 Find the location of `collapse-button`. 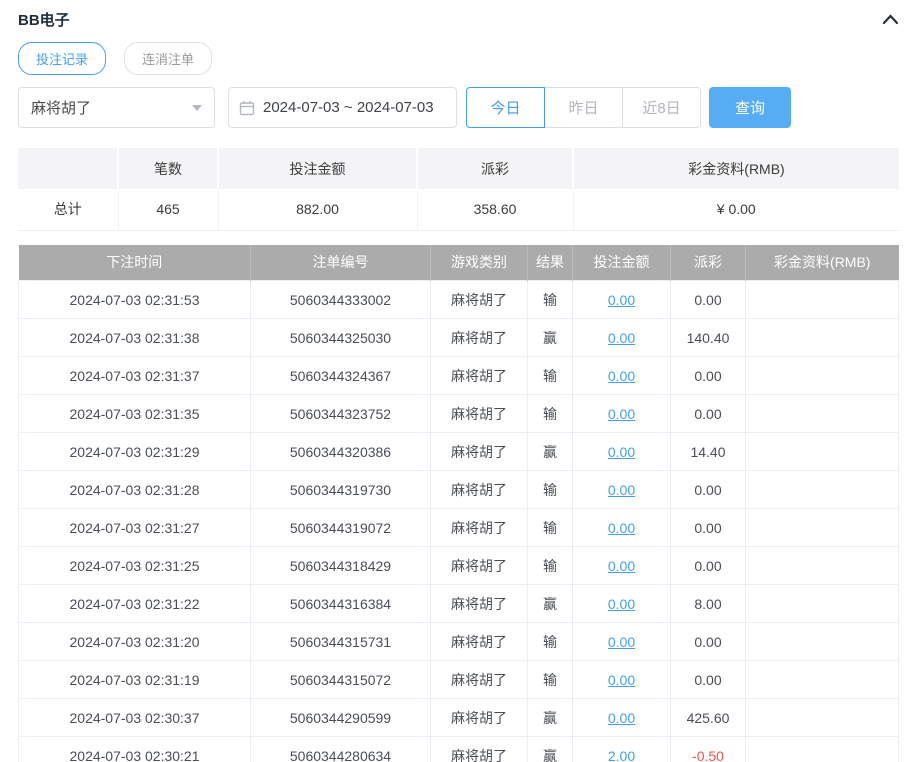

collapse-button is located at coordinates (890, 19).